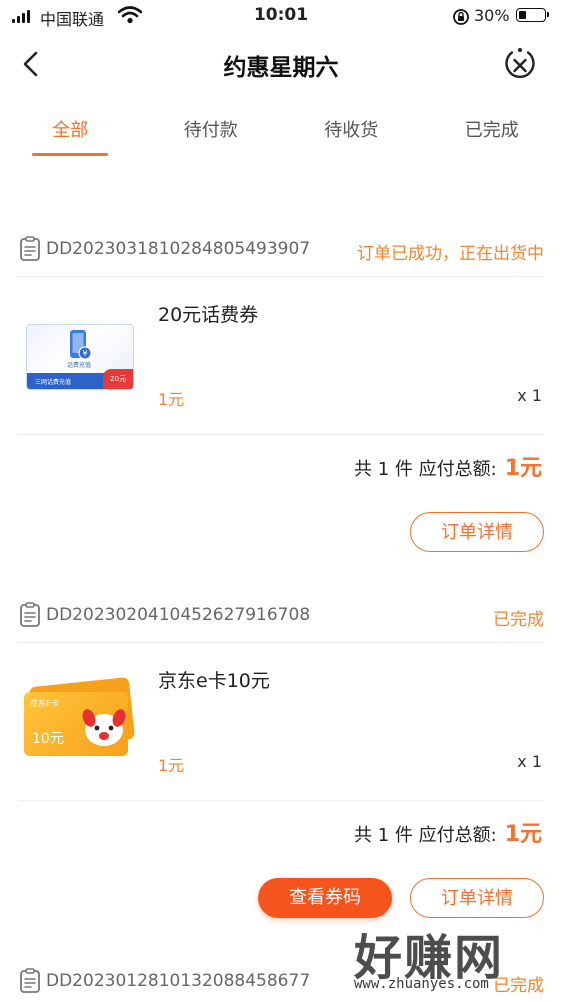  Describe the element at coordinates (450, 251) in the screenshot. I see `order-status: 订单已成功，正在出货中` at that location.